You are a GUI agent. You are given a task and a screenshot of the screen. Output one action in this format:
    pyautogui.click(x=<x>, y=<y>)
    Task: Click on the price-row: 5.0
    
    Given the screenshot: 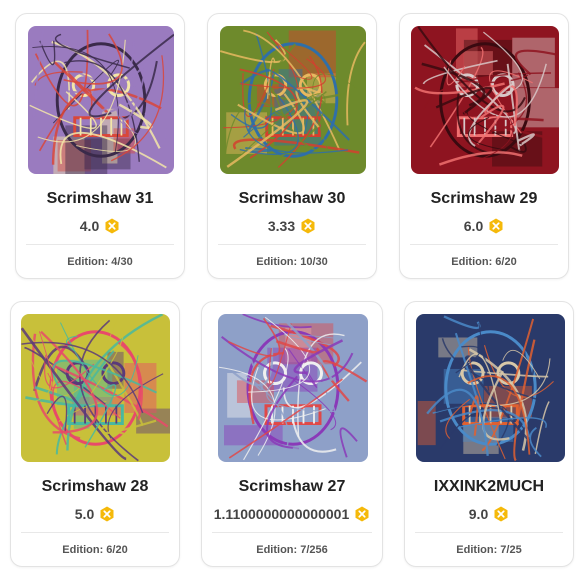 What is the action you would take?
    pyautogui.click(x=95, y=514)
    